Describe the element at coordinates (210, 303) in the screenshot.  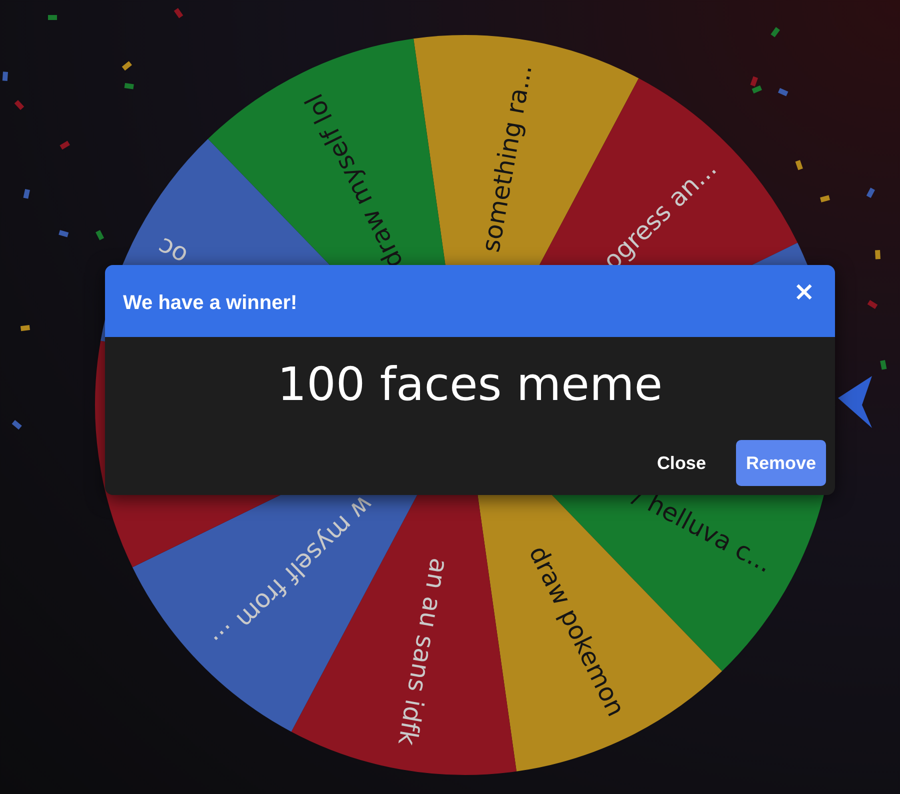
I see `dialog-title: We have a winner!` at that location.